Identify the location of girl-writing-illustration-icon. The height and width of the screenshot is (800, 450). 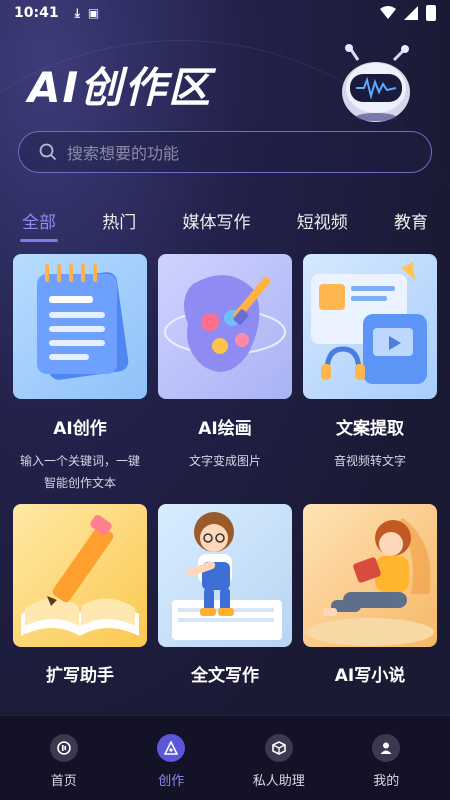
(227, 576).